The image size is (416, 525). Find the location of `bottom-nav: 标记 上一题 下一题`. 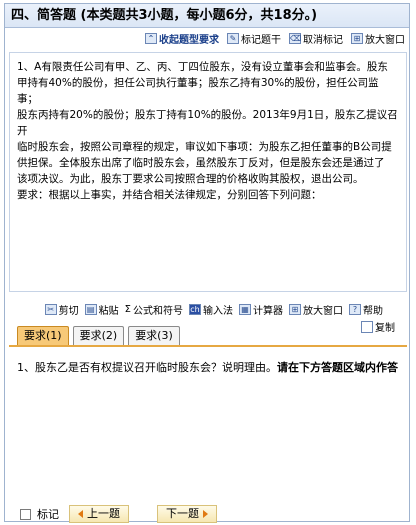

bottom-nav: 标记 上一题 下一题 is located at coordinates (118, 514).